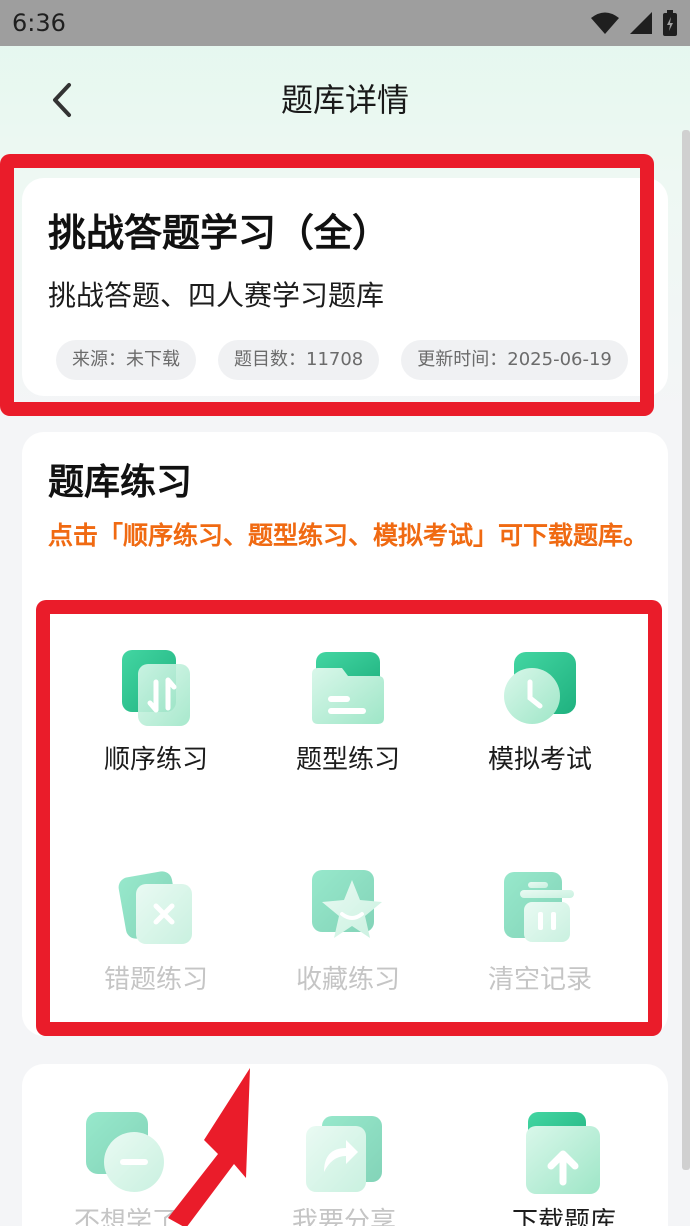  I want to click on clear-records-button: 清空记录, so click(540, 923).